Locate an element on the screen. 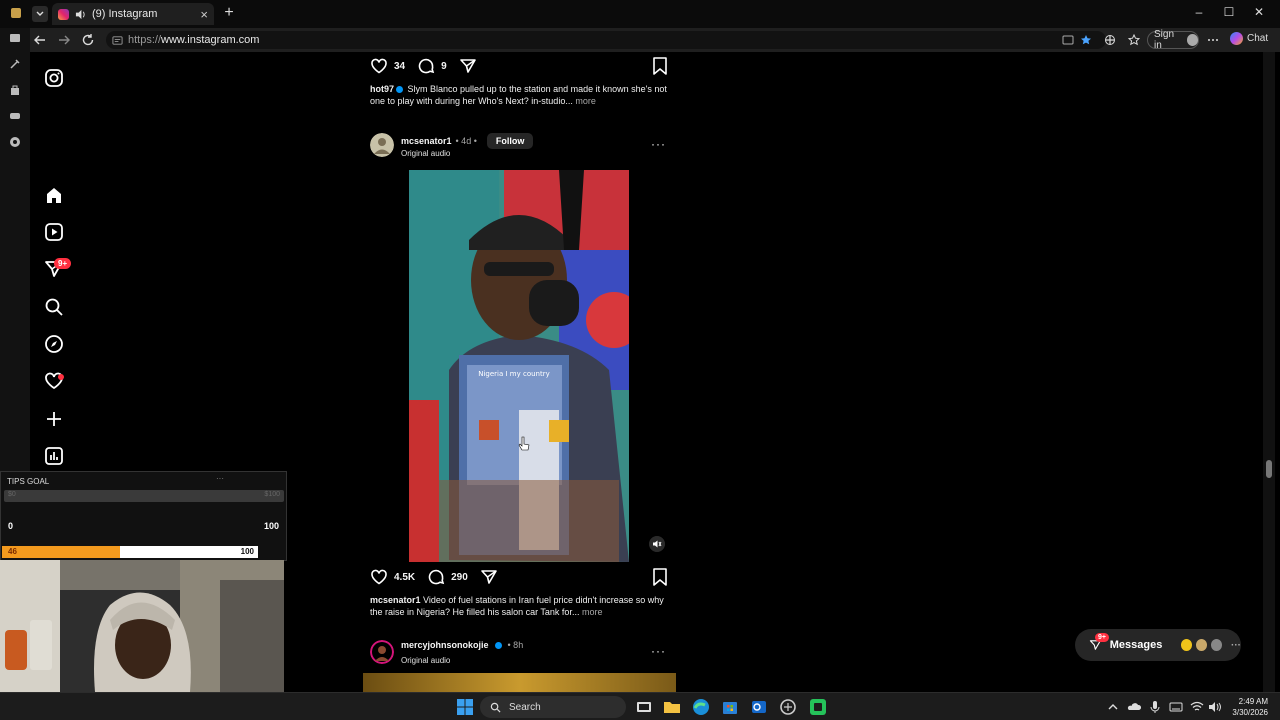  post2-audio-link: Original audio is located at coordinates (425, 153).